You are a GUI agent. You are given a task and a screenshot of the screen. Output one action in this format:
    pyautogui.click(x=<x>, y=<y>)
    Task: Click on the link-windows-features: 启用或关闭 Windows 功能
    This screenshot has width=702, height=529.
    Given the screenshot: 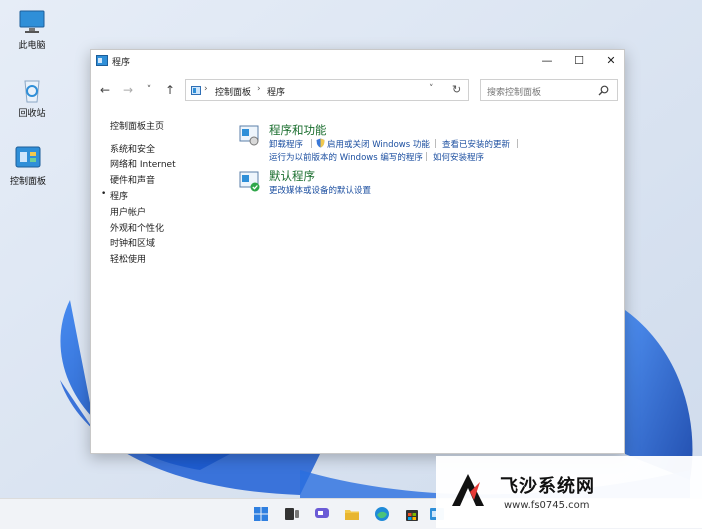 What is the action you would take?
    pyautogui.click(x=378, y=144)
    